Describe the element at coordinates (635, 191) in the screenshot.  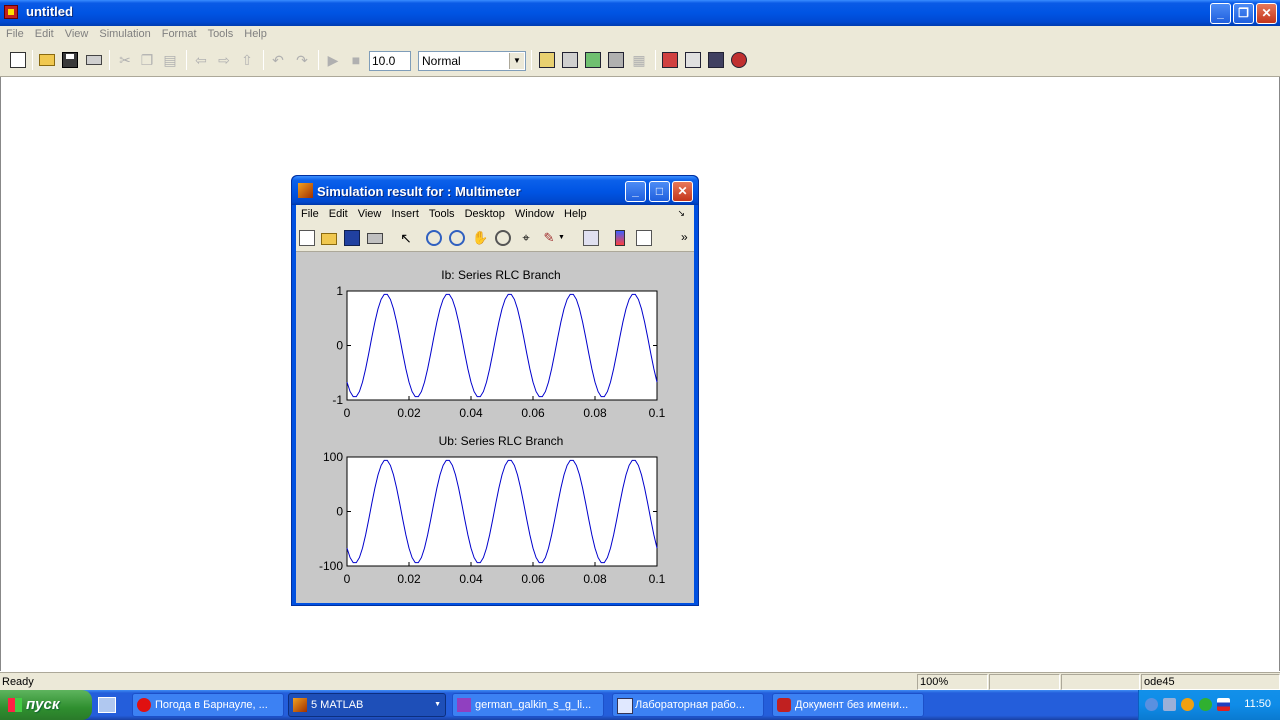
I see `figure-minimize-button: _` at that location.